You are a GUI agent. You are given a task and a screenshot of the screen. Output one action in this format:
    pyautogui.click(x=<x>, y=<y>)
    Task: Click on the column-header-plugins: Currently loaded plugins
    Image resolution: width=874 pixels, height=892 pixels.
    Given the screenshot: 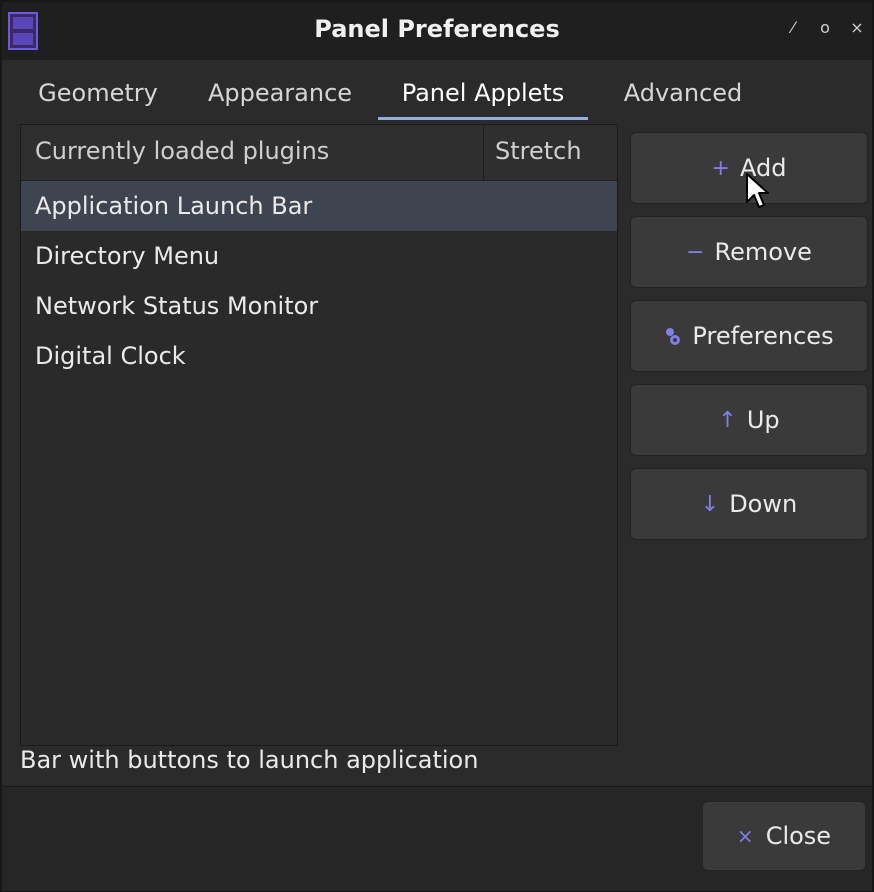 What is the action you would take?
    pyautogui.click(x=182, y=151)
    